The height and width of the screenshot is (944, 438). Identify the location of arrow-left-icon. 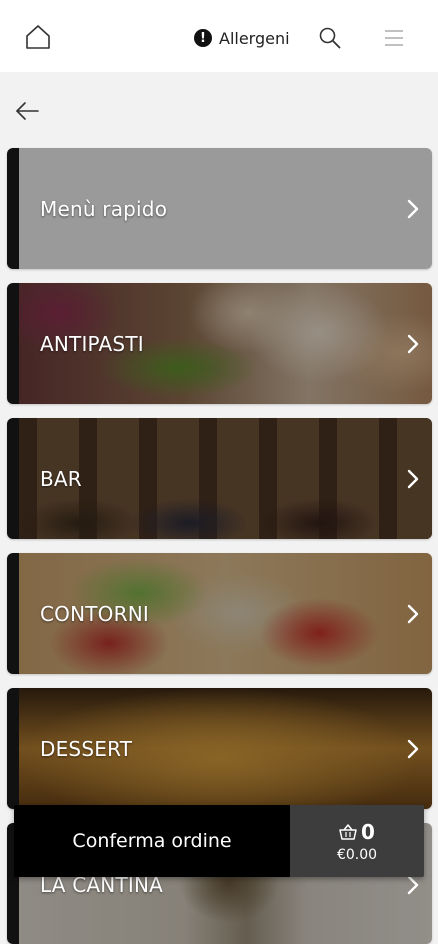
(27, 111).